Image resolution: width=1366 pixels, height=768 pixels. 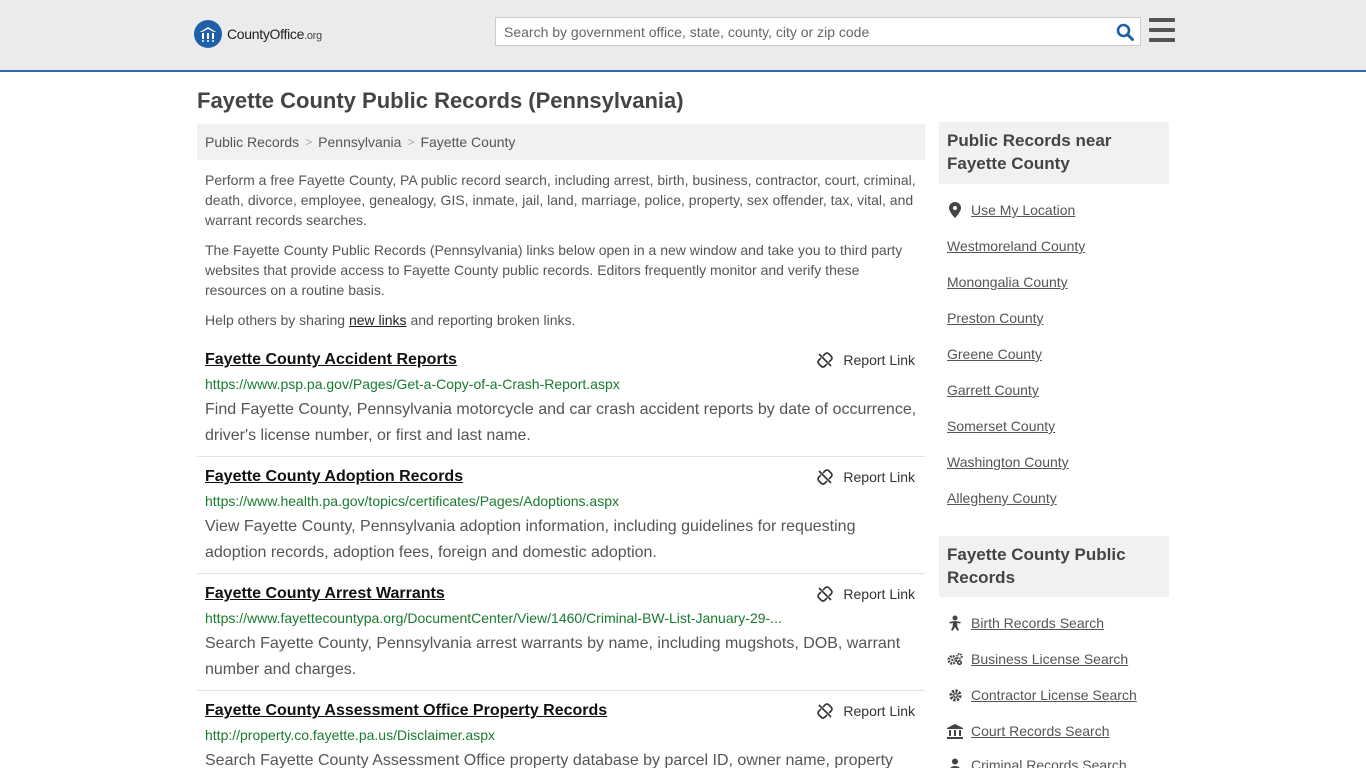 What do you see at coordinates (334, 477) in the screenshot?
I see `record-title-link: Fayette County Adoption Records` at bounding box center [334, 477].